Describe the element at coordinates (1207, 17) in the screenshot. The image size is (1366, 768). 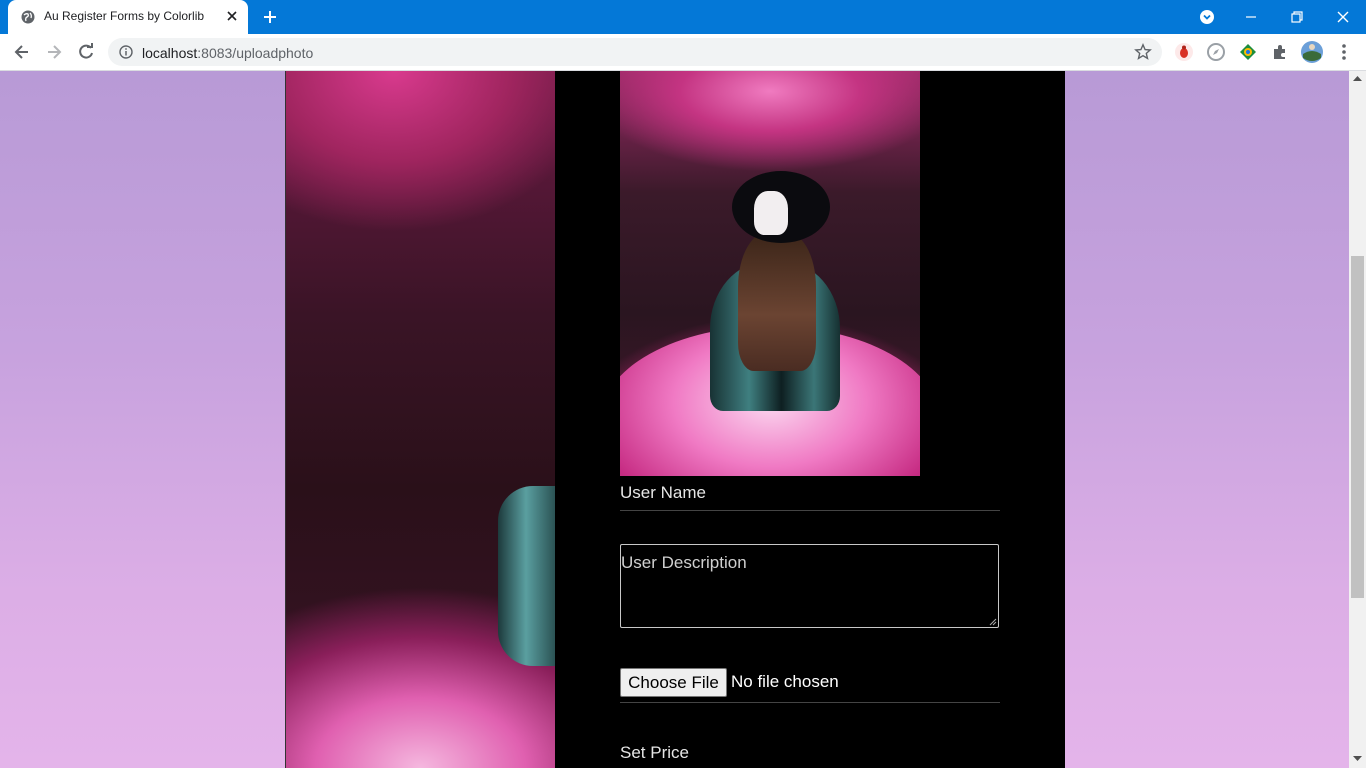
I see `tab-search-icon` at that location.